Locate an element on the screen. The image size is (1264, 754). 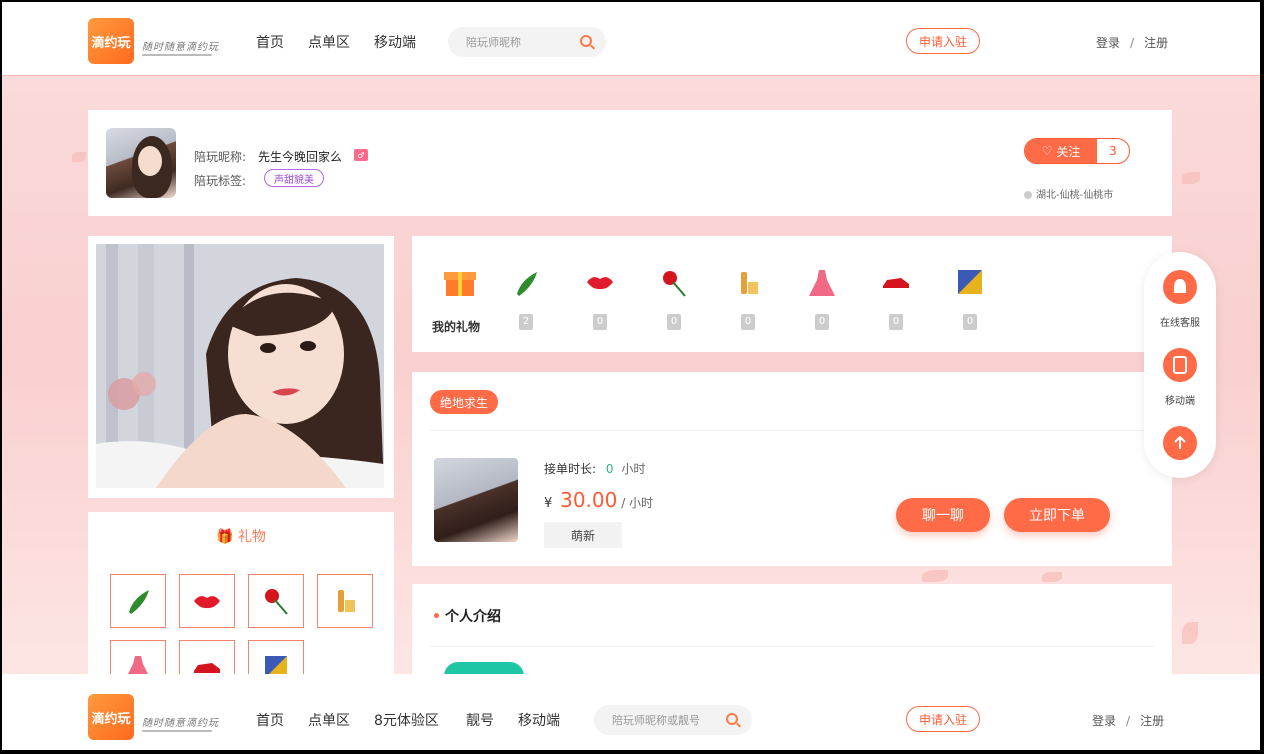
avatar is located at coordinates (141, 163).